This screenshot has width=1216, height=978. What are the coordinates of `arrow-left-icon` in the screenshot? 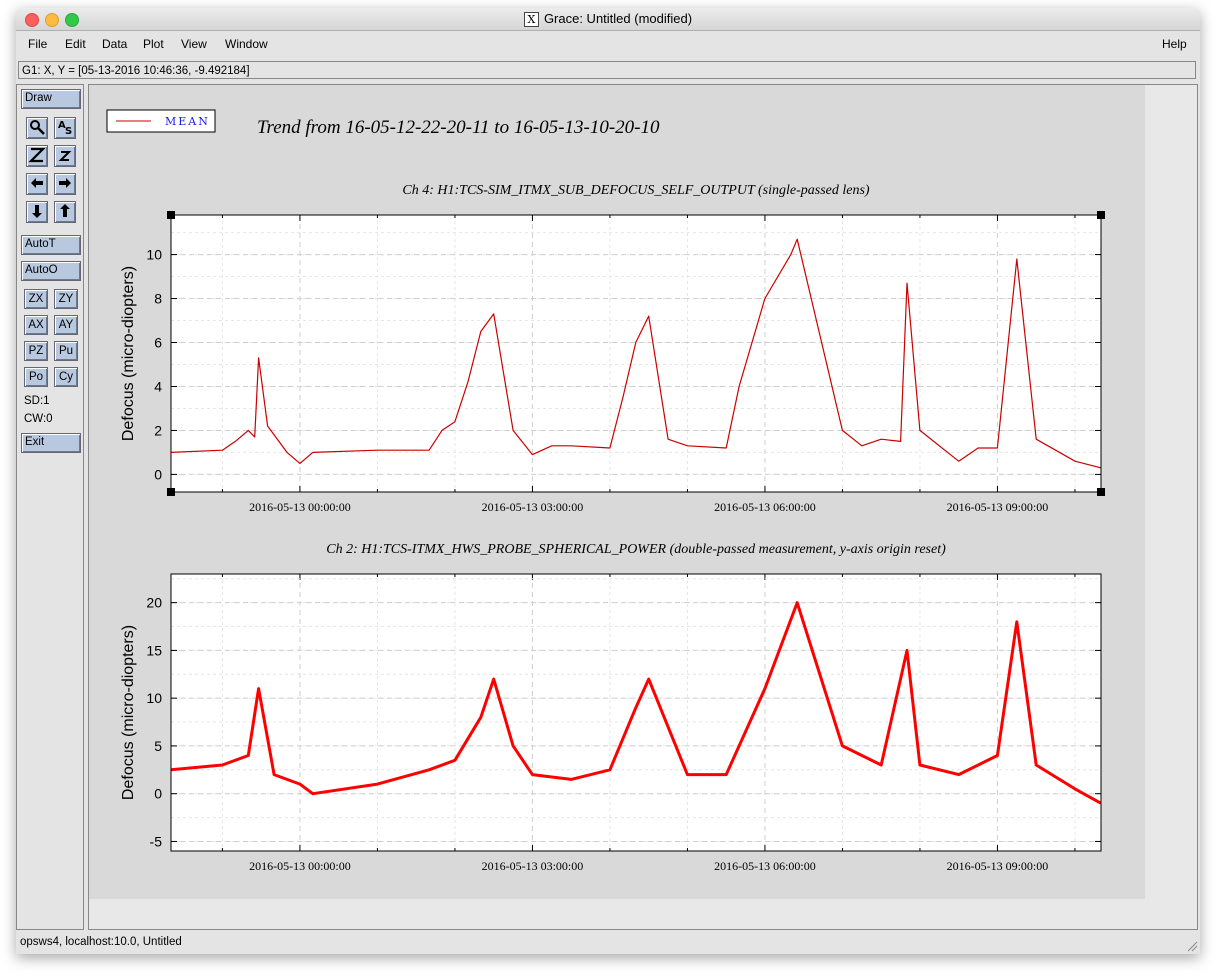 It's located at (37, 184).